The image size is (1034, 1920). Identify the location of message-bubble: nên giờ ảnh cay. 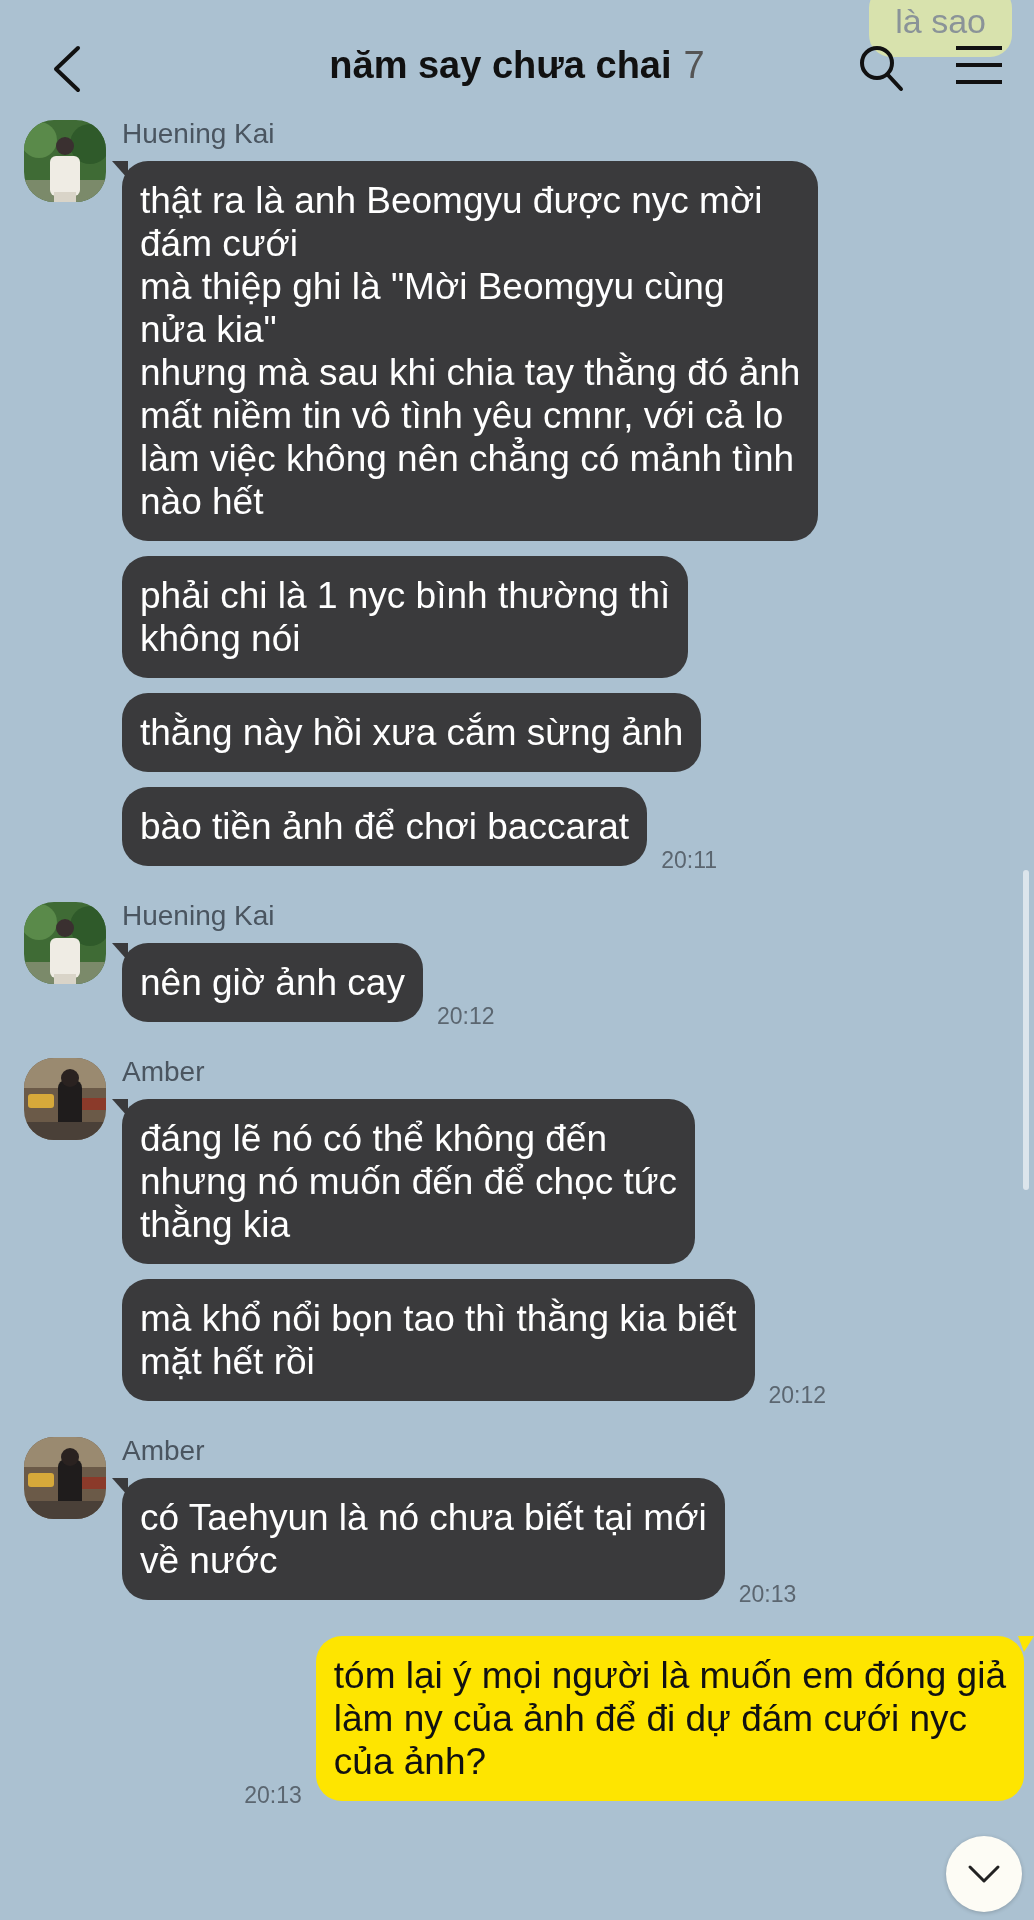
(272, 982).